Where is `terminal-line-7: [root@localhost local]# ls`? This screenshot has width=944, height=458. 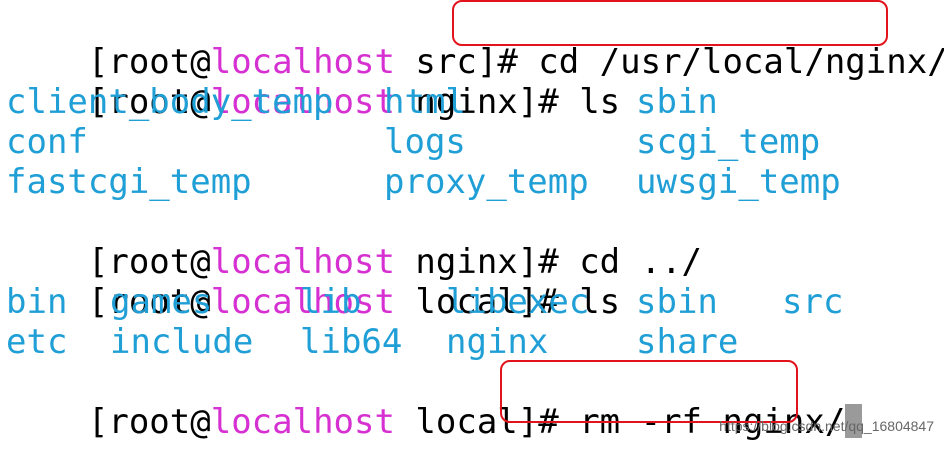 terminal-line-7: [root@localhost local]# ls is located at coordinates (313, 282).